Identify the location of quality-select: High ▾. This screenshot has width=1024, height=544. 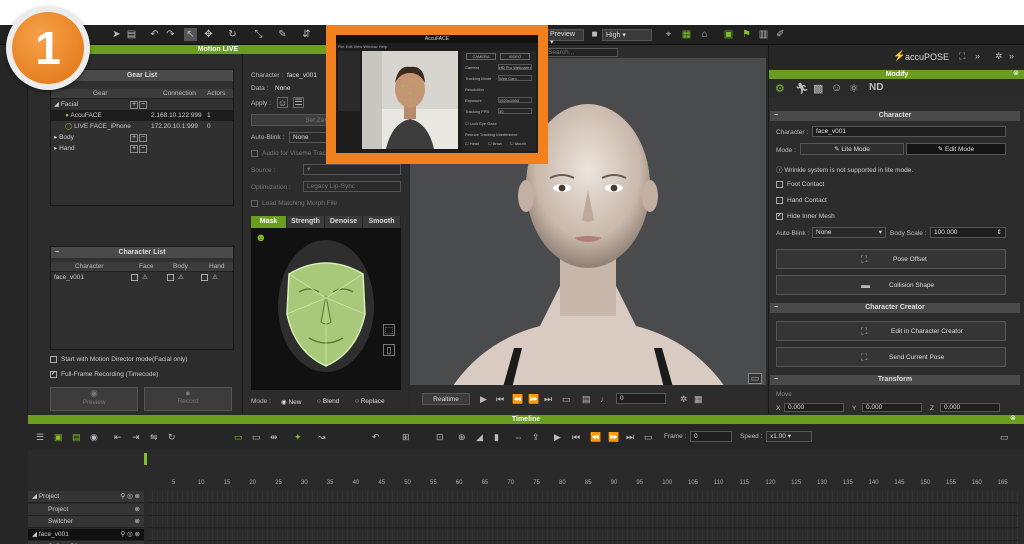
(627, 35).